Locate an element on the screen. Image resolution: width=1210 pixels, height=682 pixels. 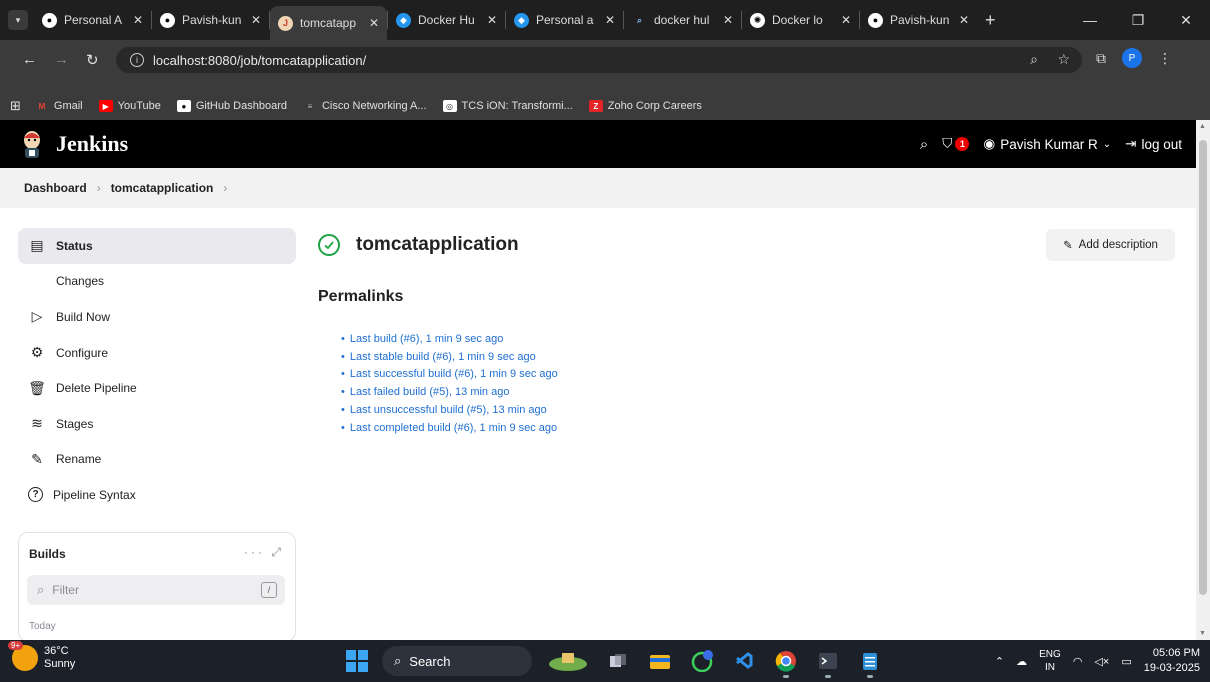
sidebar-item-trash: 🗑 Delete Pipeline is located at coordinates (157, 388).